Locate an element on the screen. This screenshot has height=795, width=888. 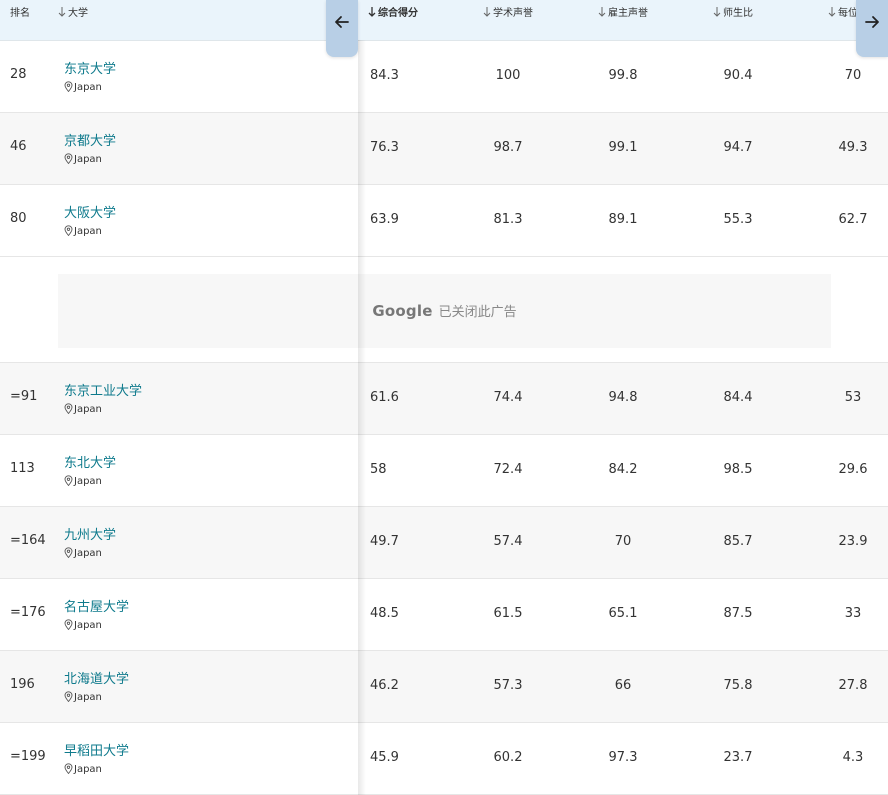
citations-score-cell: 29.6 is located at coordinates (853, 469).